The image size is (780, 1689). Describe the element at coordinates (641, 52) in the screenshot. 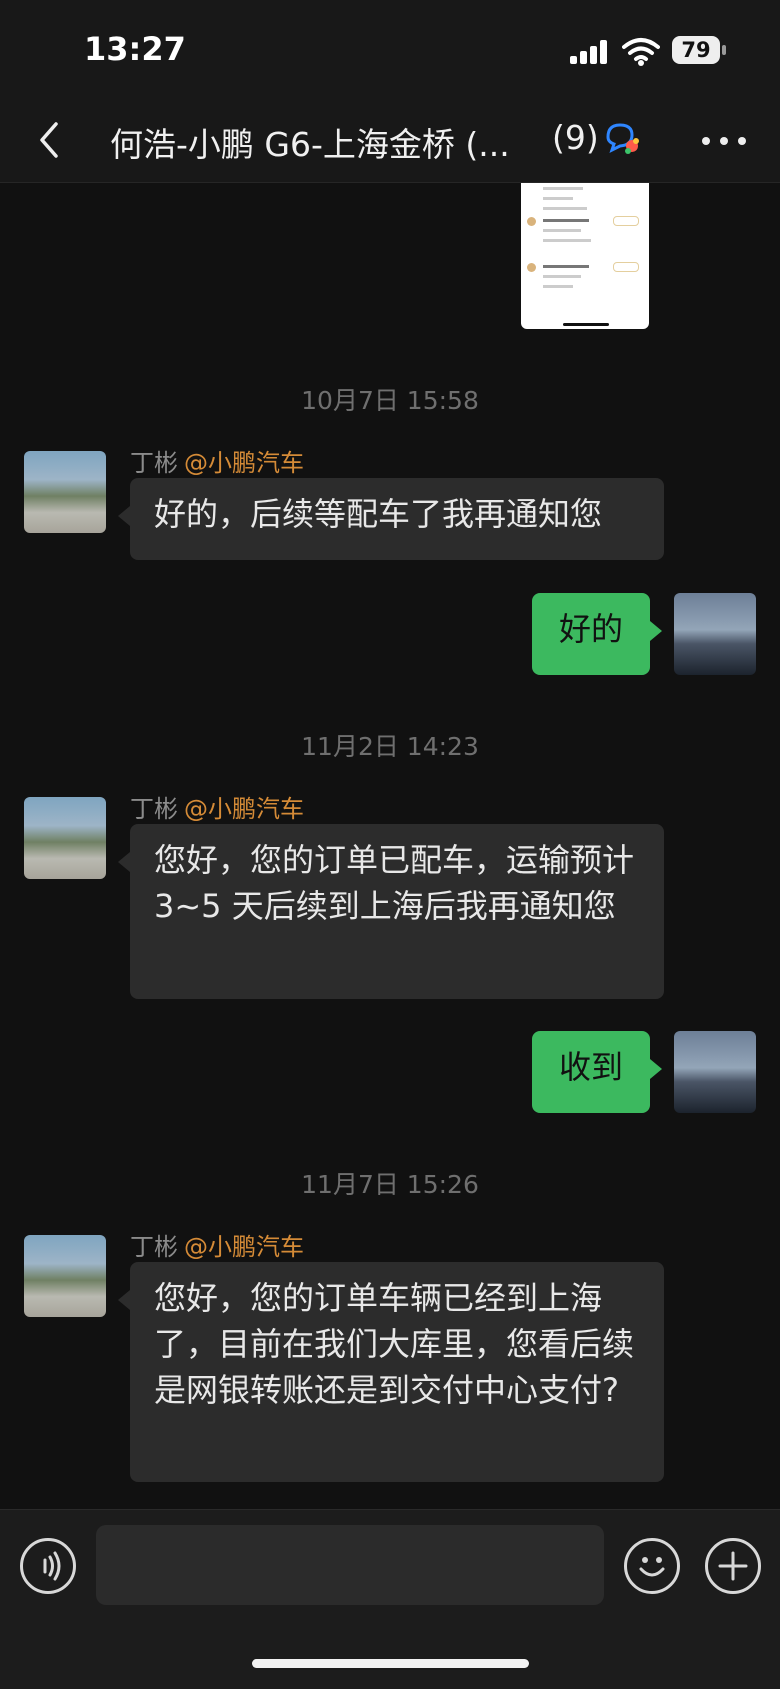

I see `wifi-icon` at that location.